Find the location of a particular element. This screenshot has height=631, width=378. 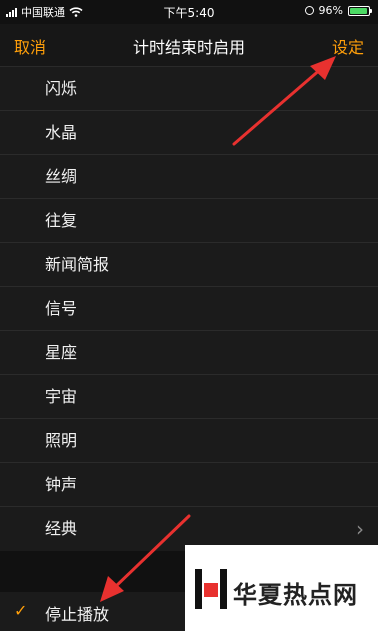

list-item: 往复 is located at coordinates (189, 221).